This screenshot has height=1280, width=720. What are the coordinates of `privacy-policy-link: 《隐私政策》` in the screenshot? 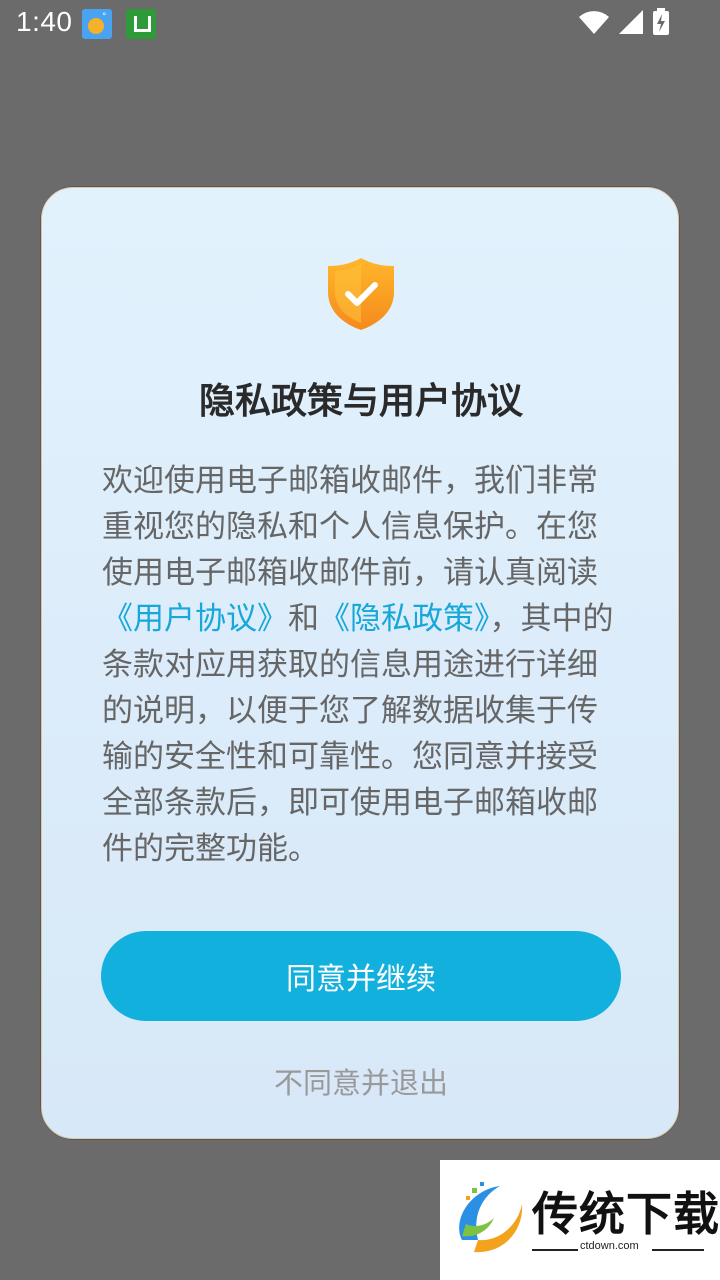 It's located at (404, 619).